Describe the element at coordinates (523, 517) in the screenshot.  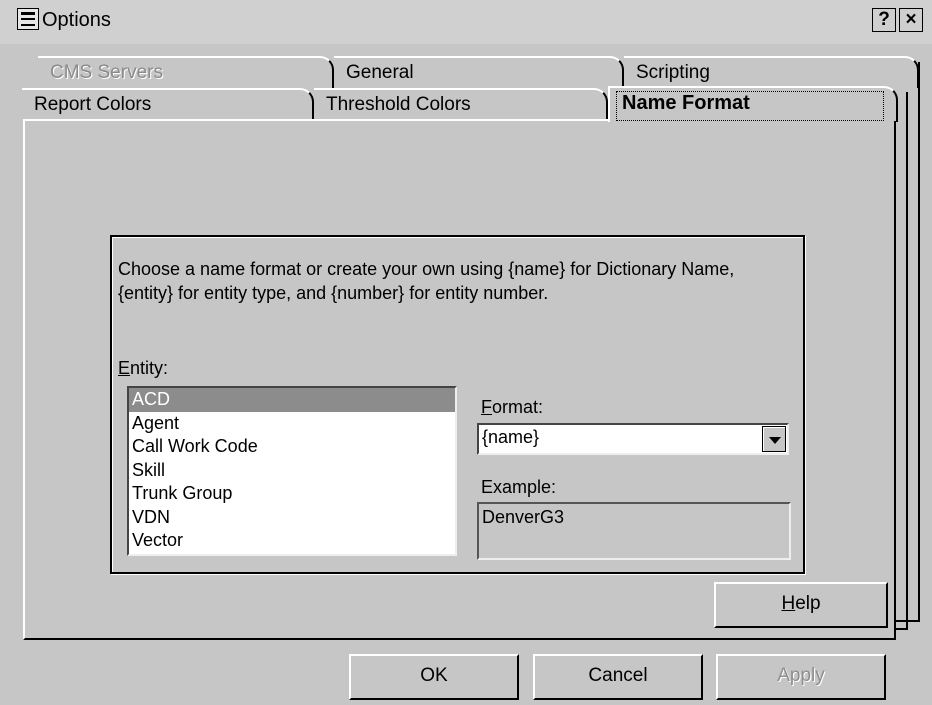
I see `example-value: DenverG3` at that location.